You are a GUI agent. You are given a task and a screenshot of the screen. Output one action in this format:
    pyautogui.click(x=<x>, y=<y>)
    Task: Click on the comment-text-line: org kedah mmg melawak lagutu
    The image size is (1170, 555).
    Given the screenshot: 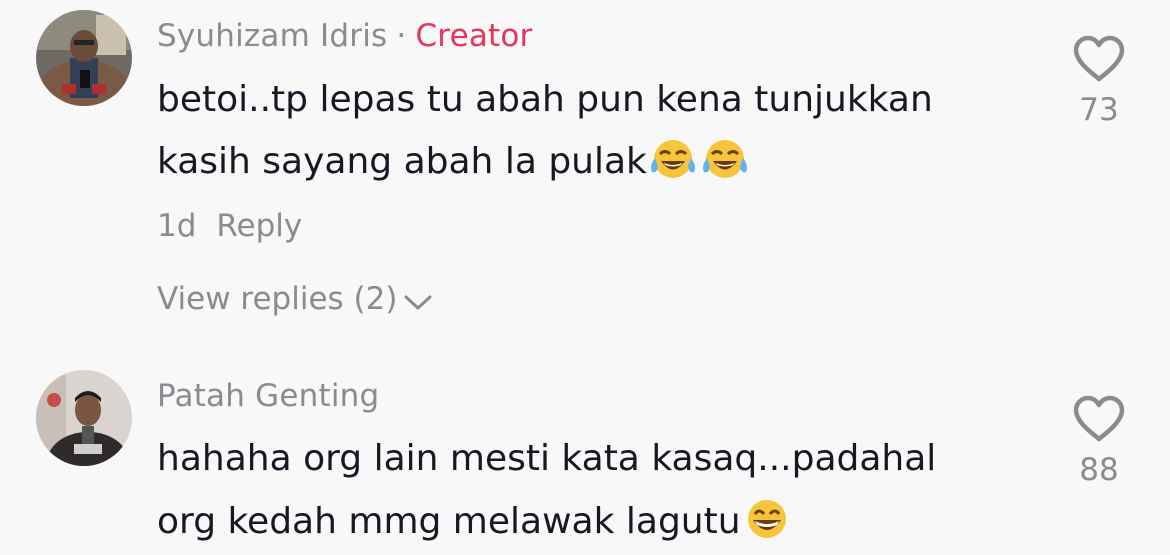 What is the action you would take?
    pyautogui.click(x=475, y=522)
    